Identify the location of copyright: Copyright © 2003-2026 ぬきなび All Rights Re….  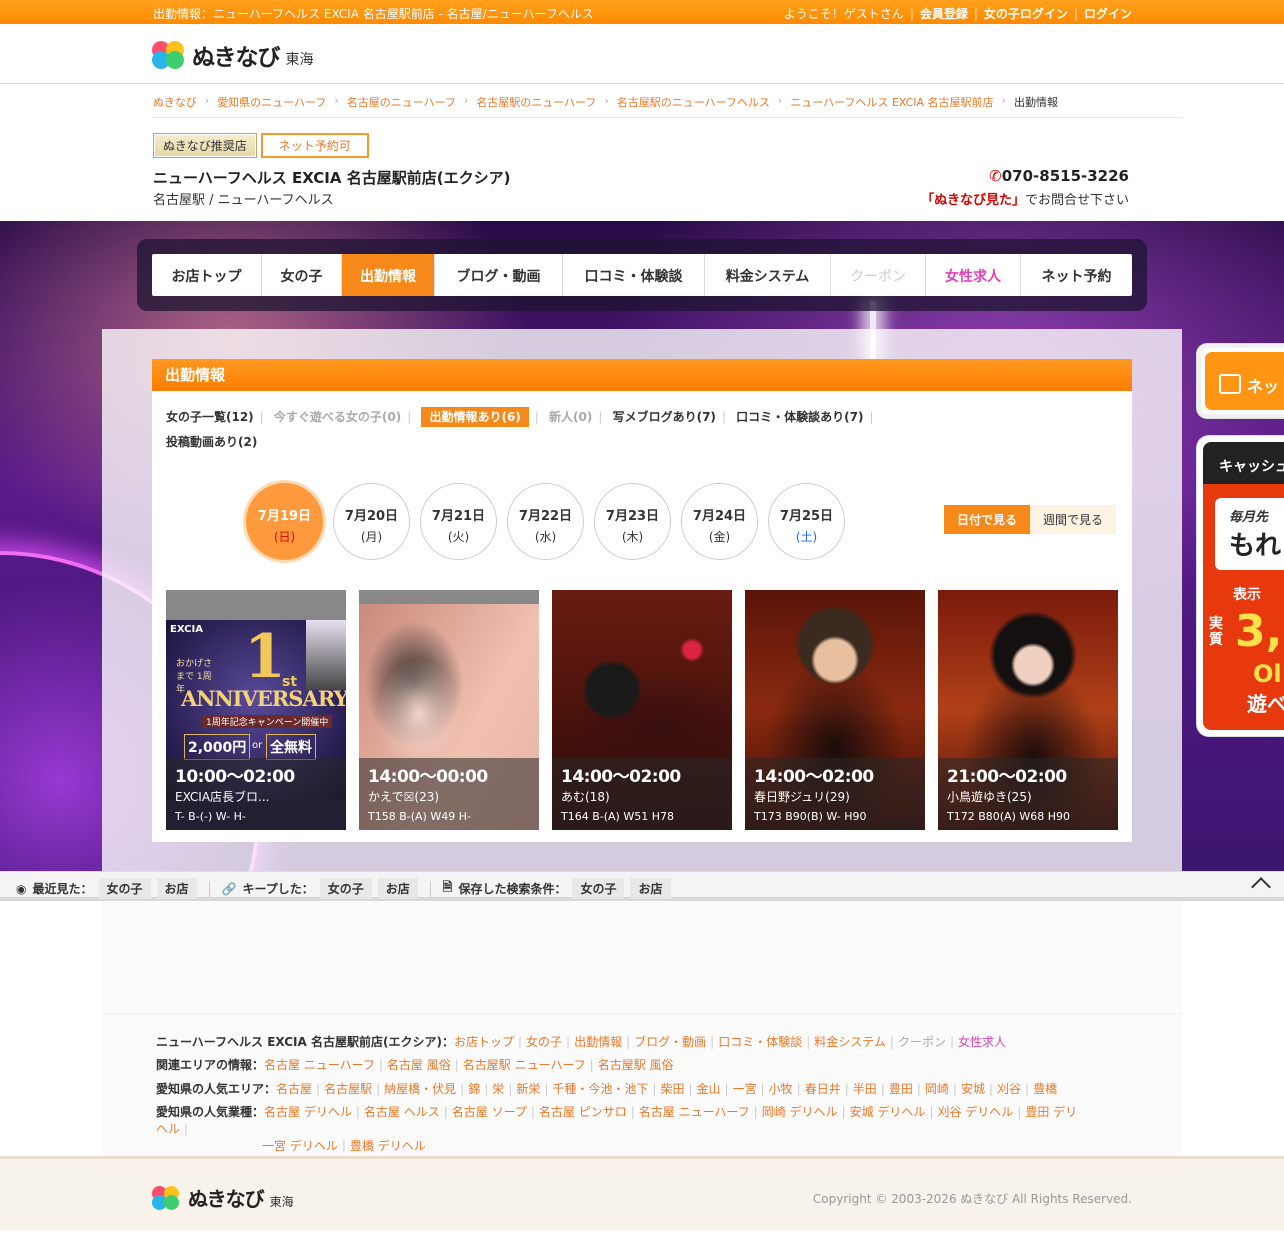
(972, 1199).